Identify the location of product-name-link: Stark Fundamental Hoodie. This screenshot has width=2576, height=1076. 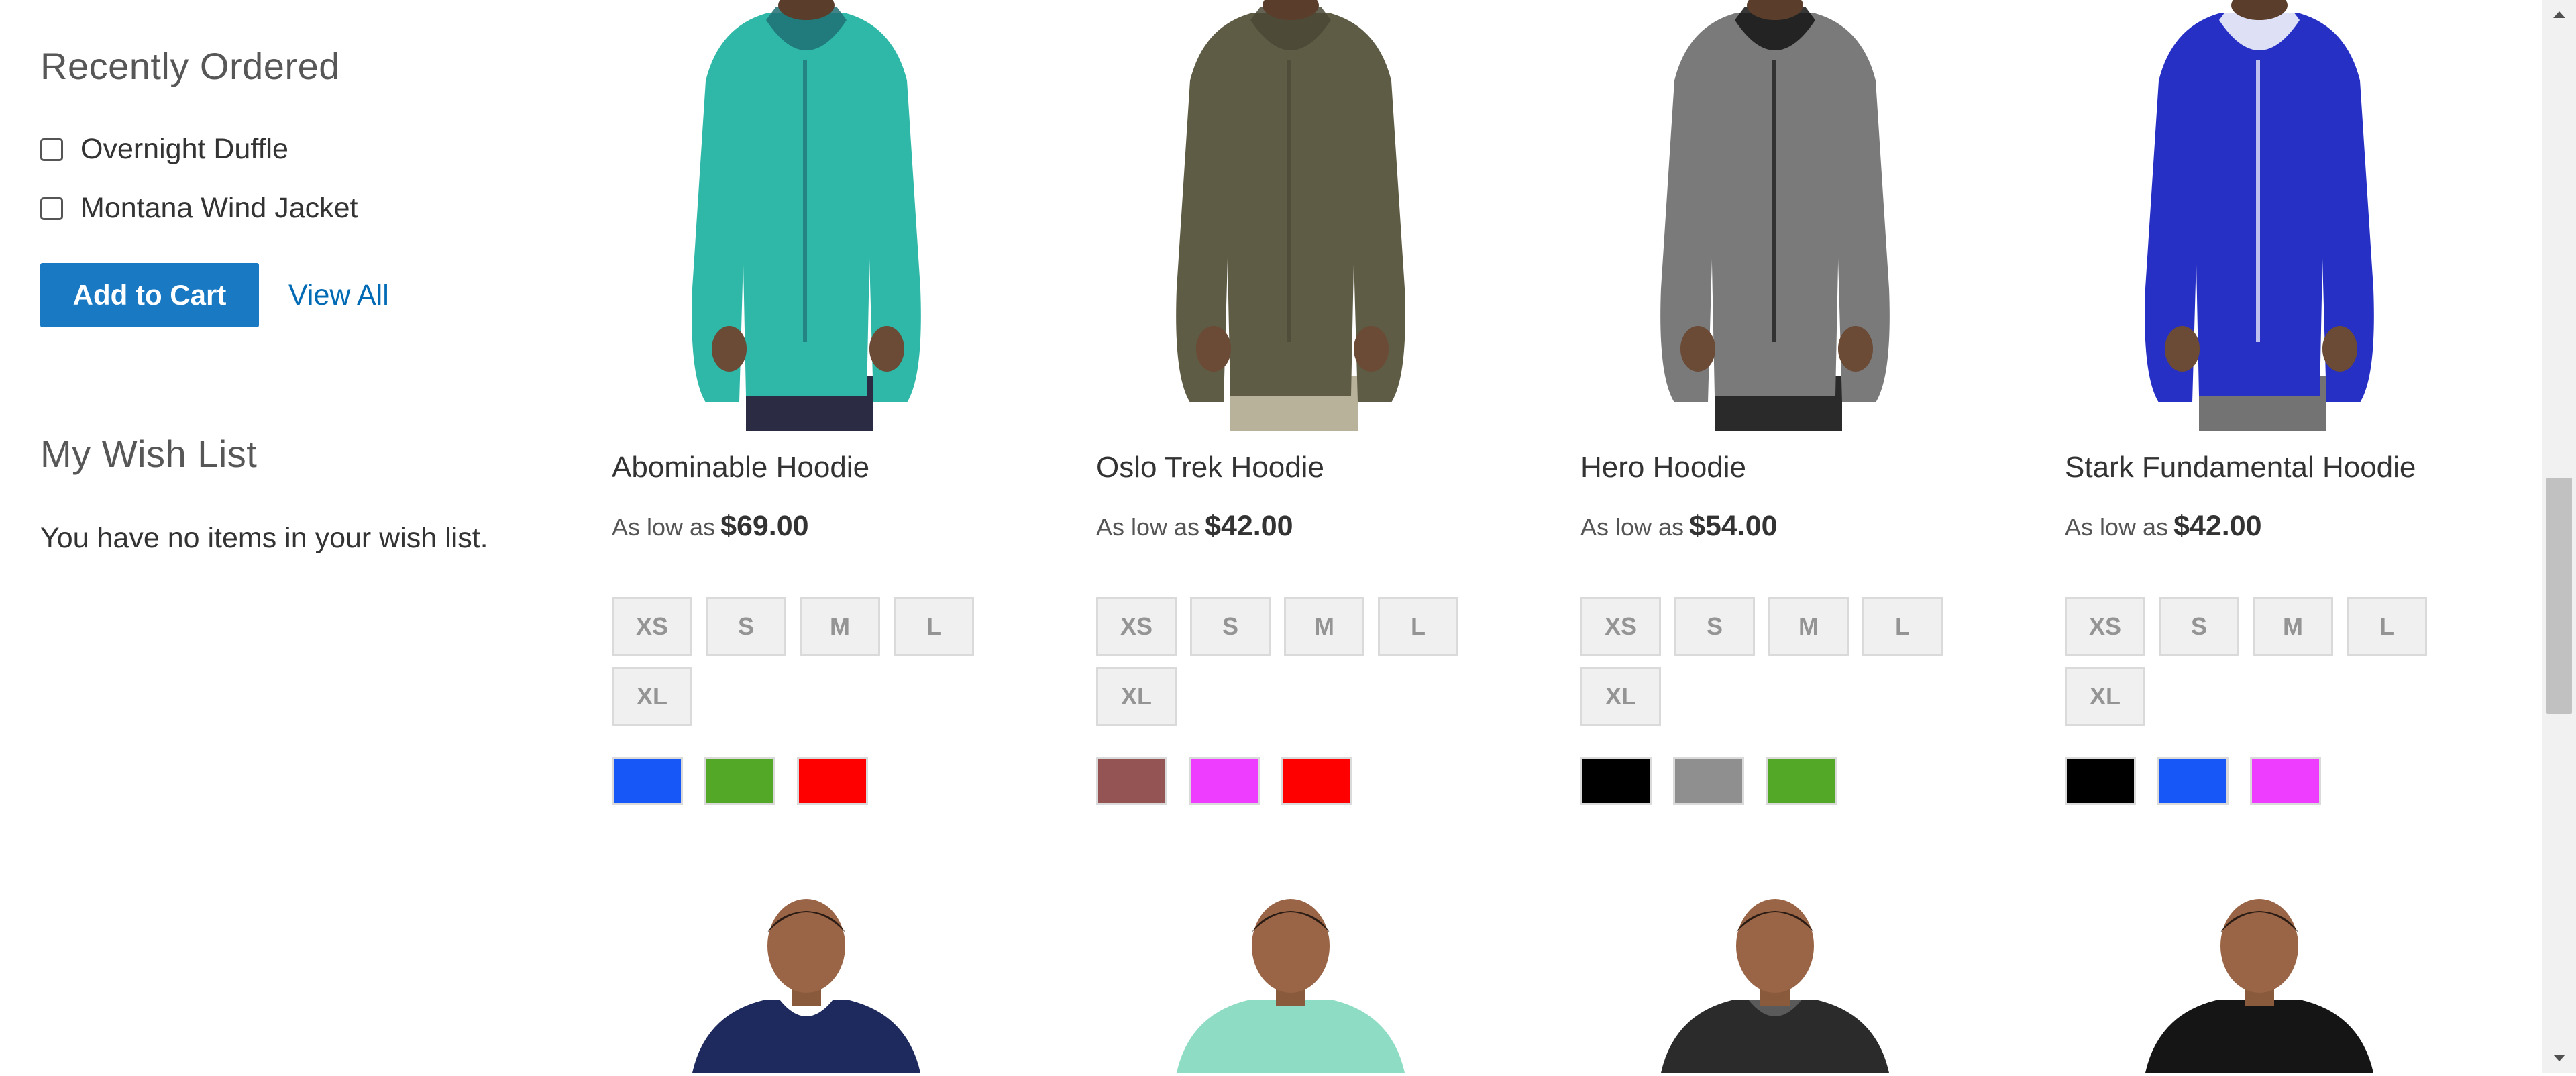
(2240, 467).